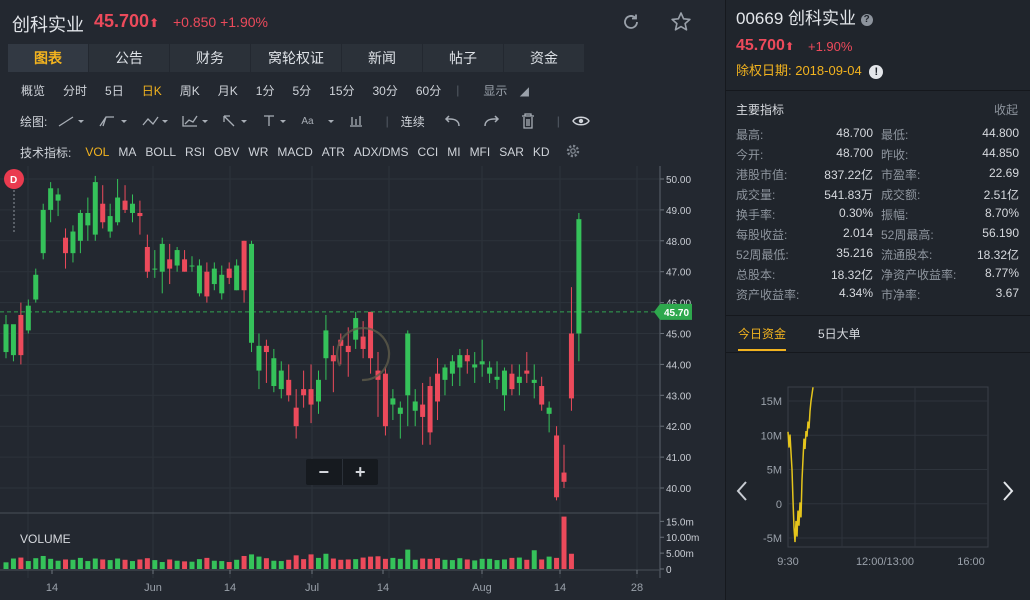 The image size is (1030, 600). Describe the element at coordinates (294, 152) in the screenshot. I see `indicator-macd: MACD` at that location.